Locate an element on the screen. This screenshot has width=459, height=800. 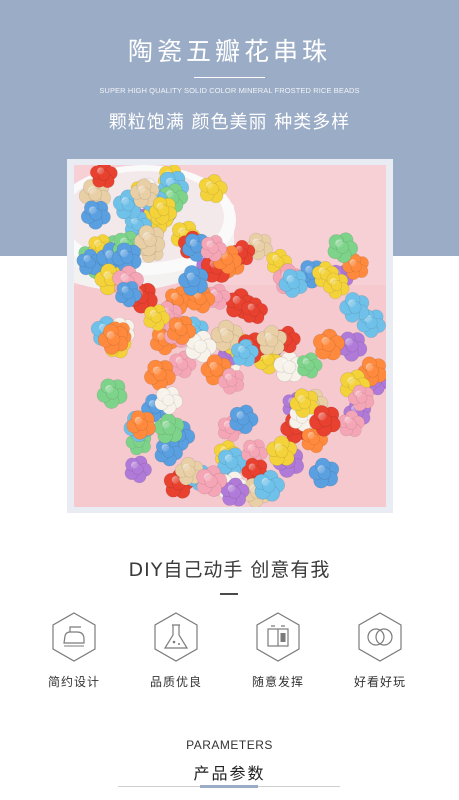
feature-free-creation: 随意发挥 is located at coordinates (278, 651).